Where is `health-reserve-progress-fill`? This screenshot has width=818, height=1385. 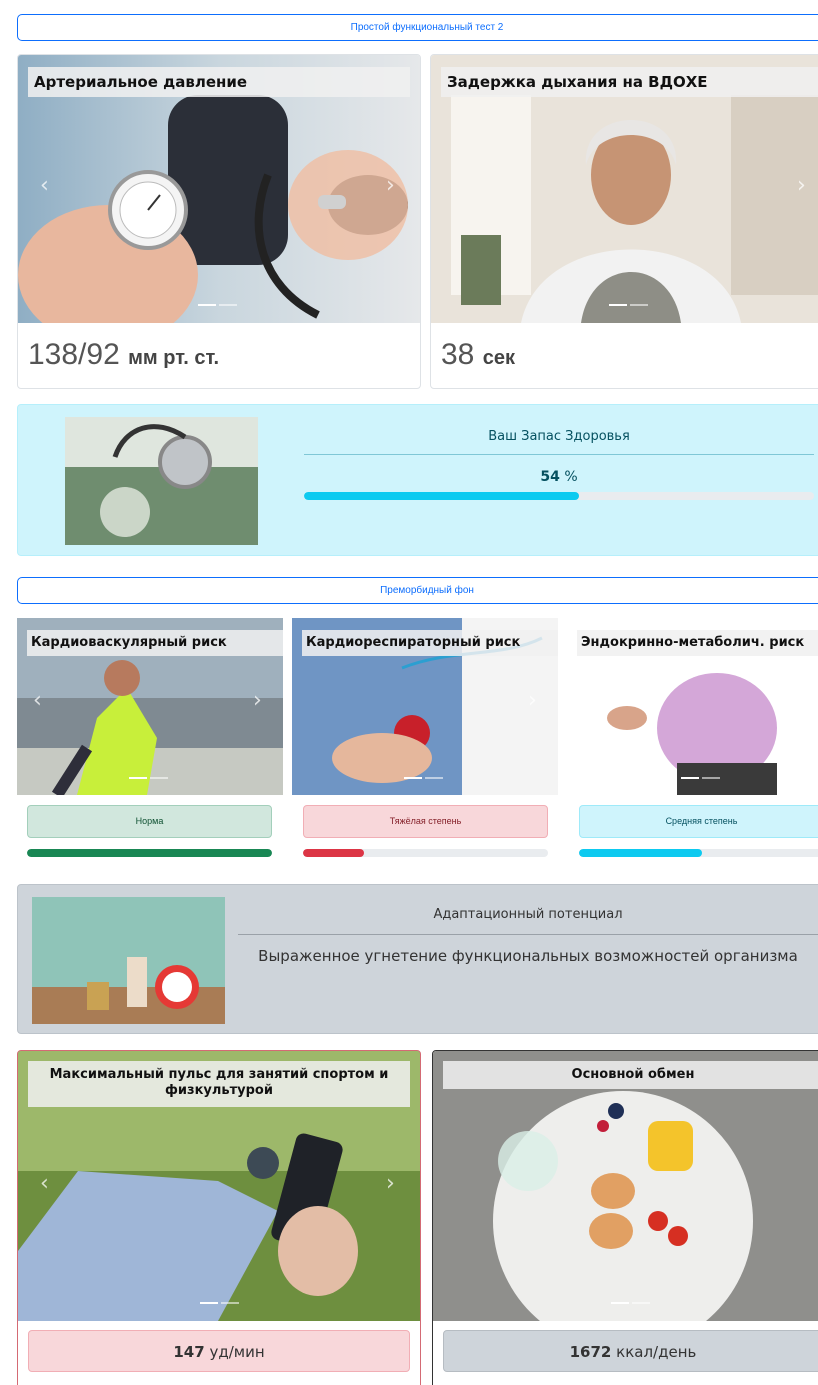
health-reserve-progress-fill is located at coordinates (442, 496).